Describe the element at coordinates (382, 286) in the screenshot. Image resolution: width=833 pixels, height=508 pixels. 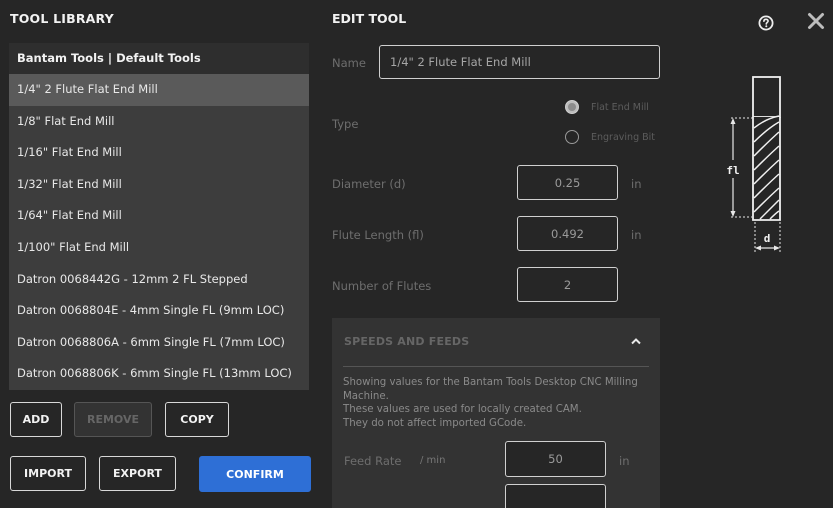
I see `number-of-flutes-label: Number of Flutes` at that location.